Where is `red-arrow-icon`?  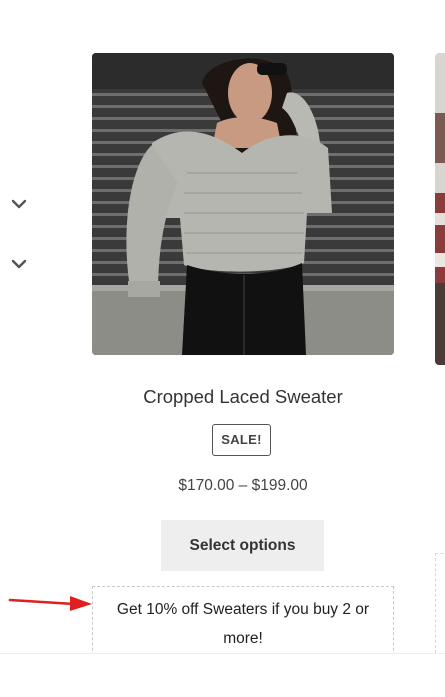 red-arrow-icon is located at coordinates (51, 603).